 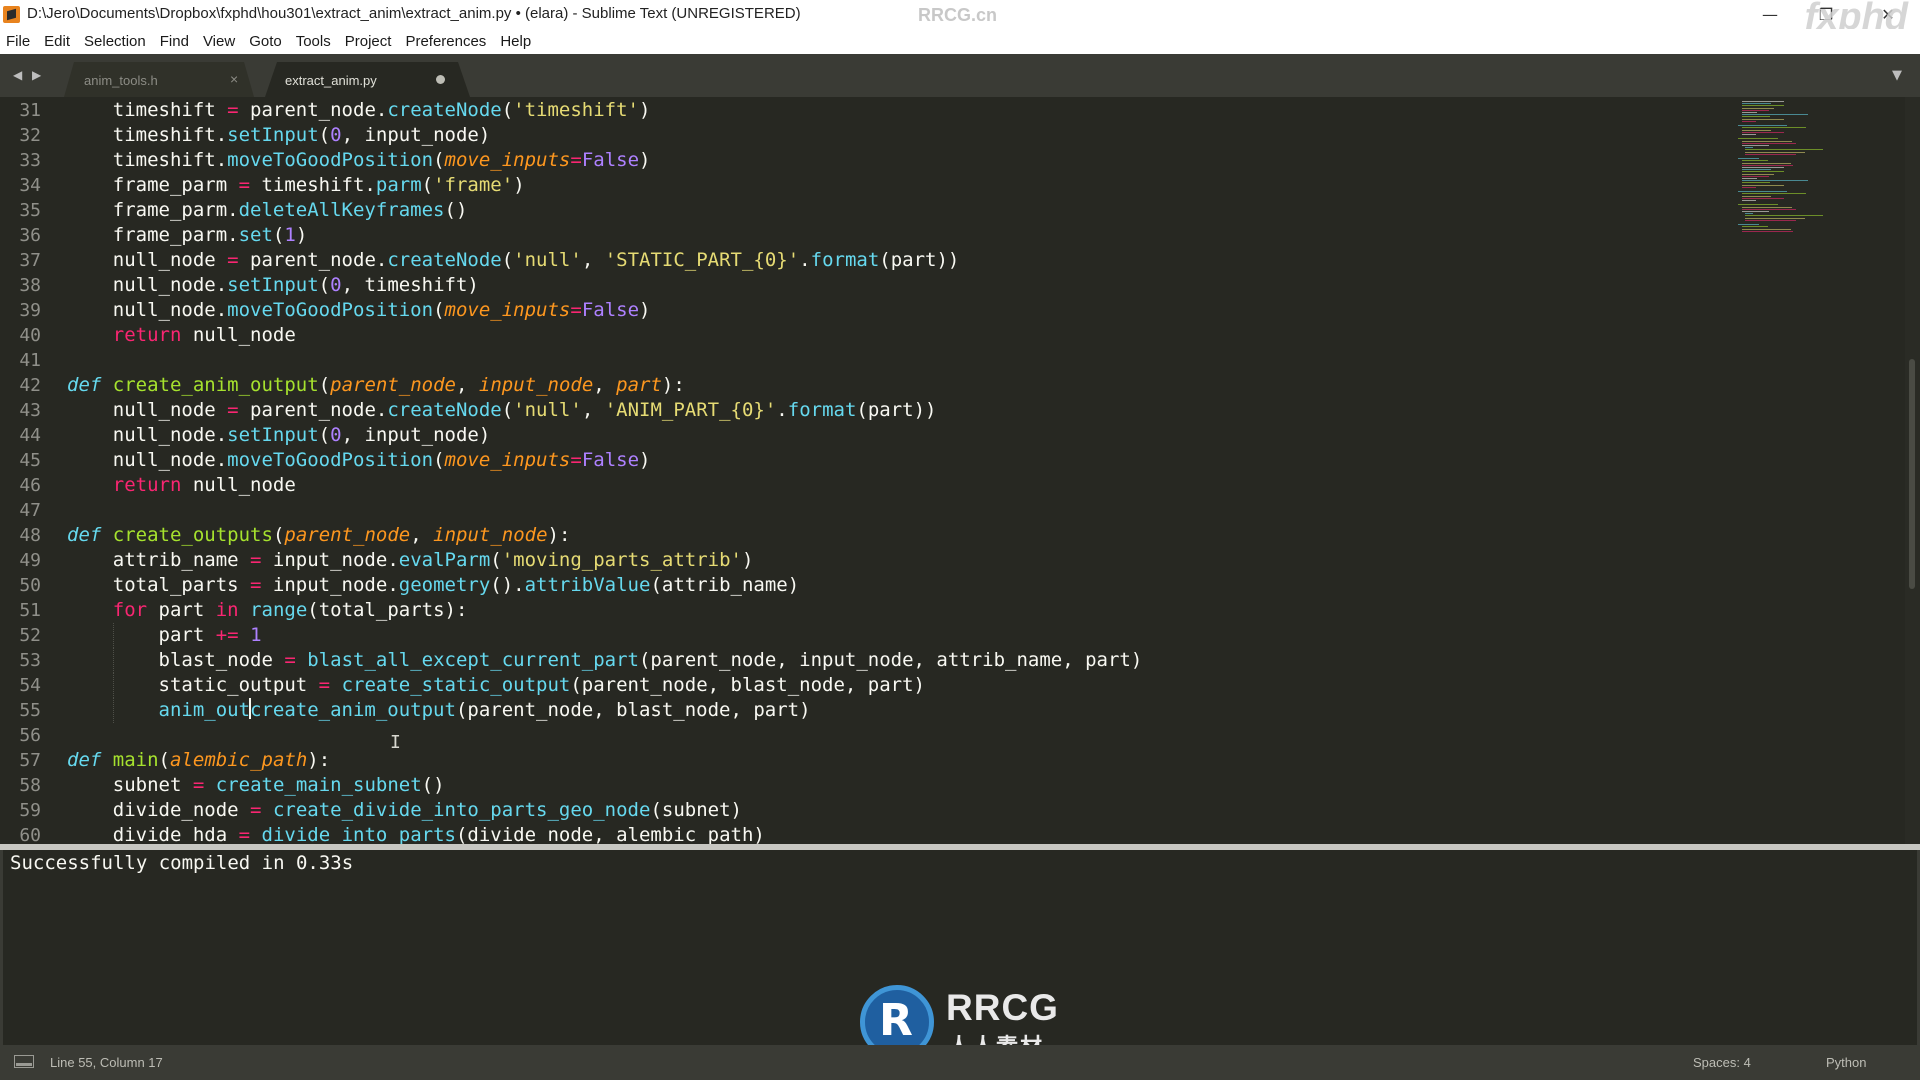 I want to click on unsaved-dot-icon, so click(x=440, y=79).